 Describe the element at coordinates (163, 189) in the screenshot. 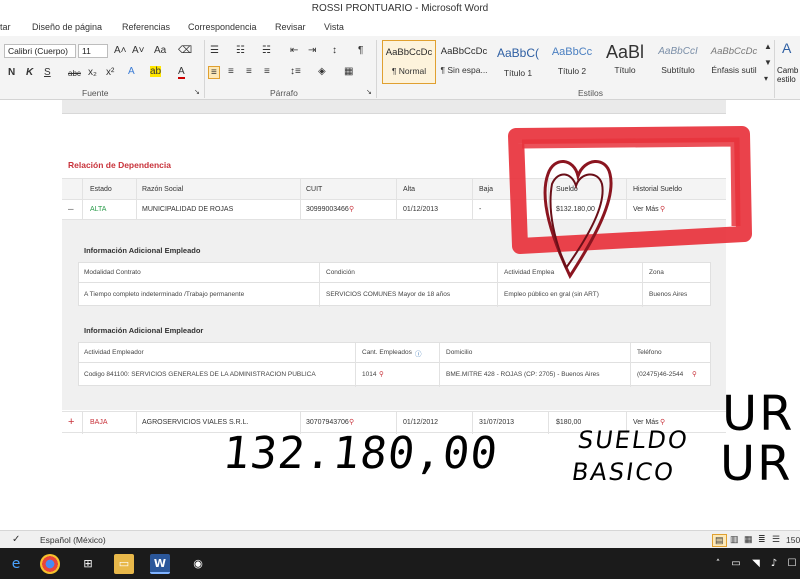

I see `col-razon-social: Razón Social` at that location.